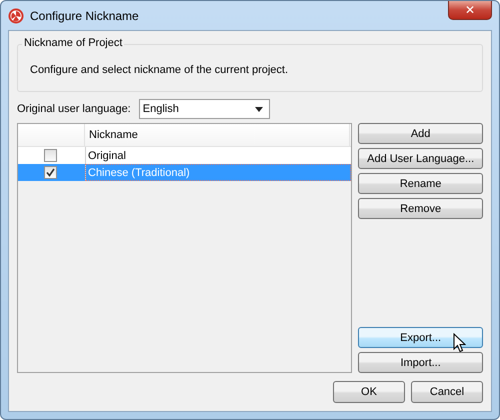 This screenshot has width=500, height=420. I want to click on app-logo-icon, so click(16, 16).